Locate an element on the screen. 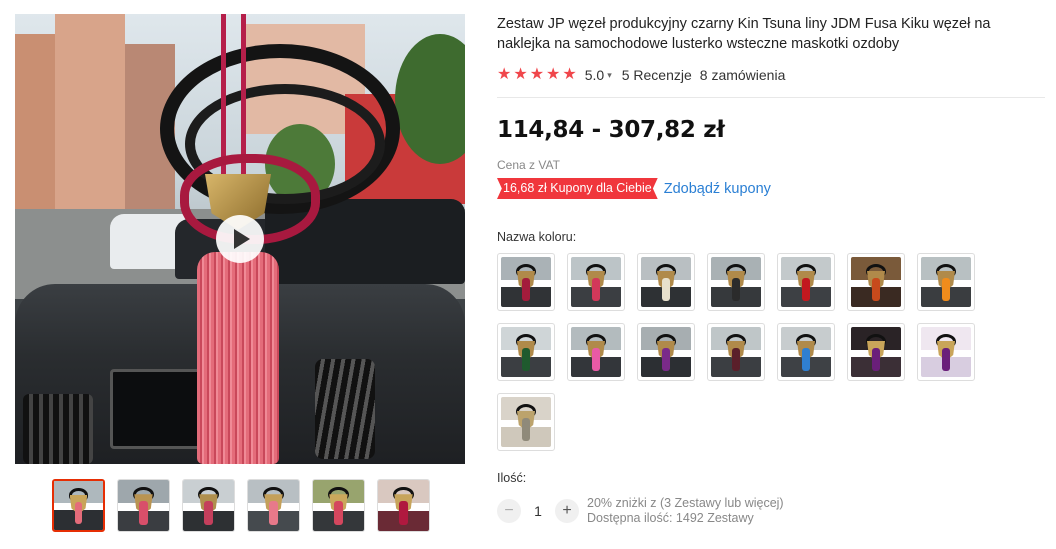 The width and height of the screenshot is (1056, 549). quantity-value: 1 is located at coordinates (538, 511).